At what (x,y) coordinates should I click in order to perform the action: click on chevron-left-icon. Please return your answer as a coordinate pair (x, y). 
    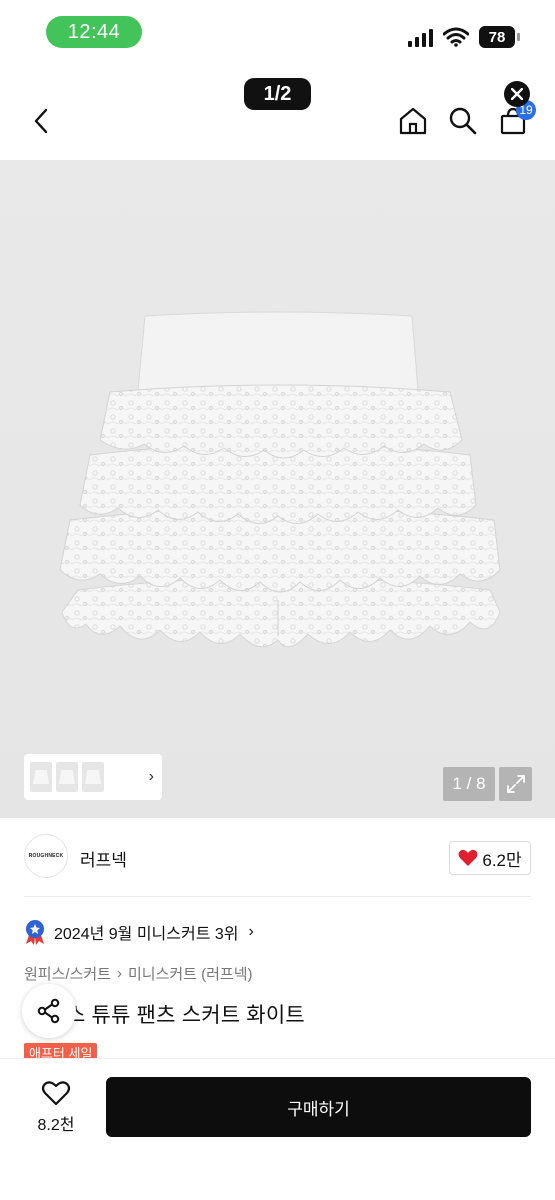
    Looking at the image, I should click on (41, 121).